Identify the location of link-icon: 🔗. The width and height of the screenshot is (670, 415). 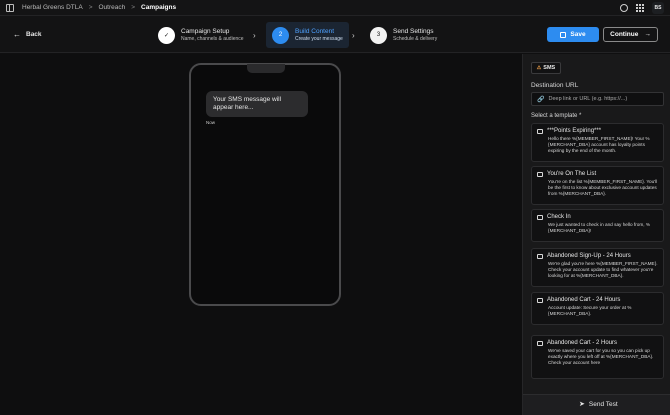
(541, 99).